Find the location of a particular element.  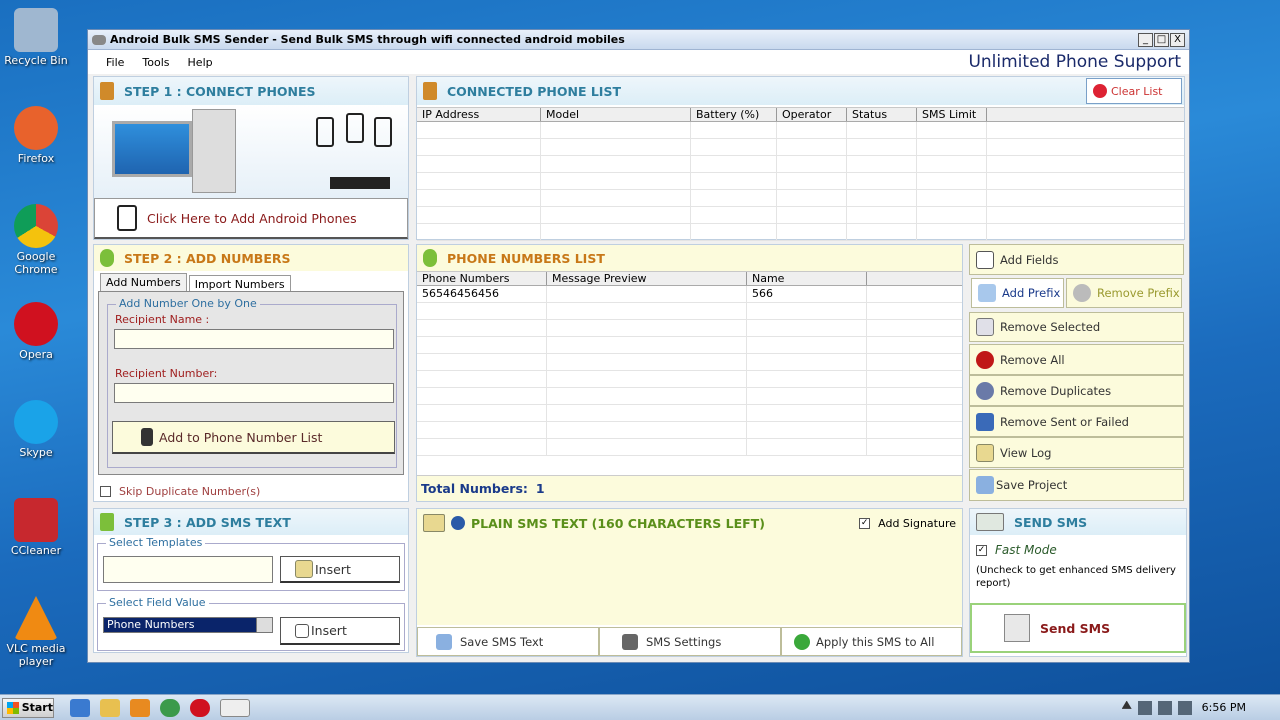

send-sms-button: Send SMS is located at coordinates (1078, 628).